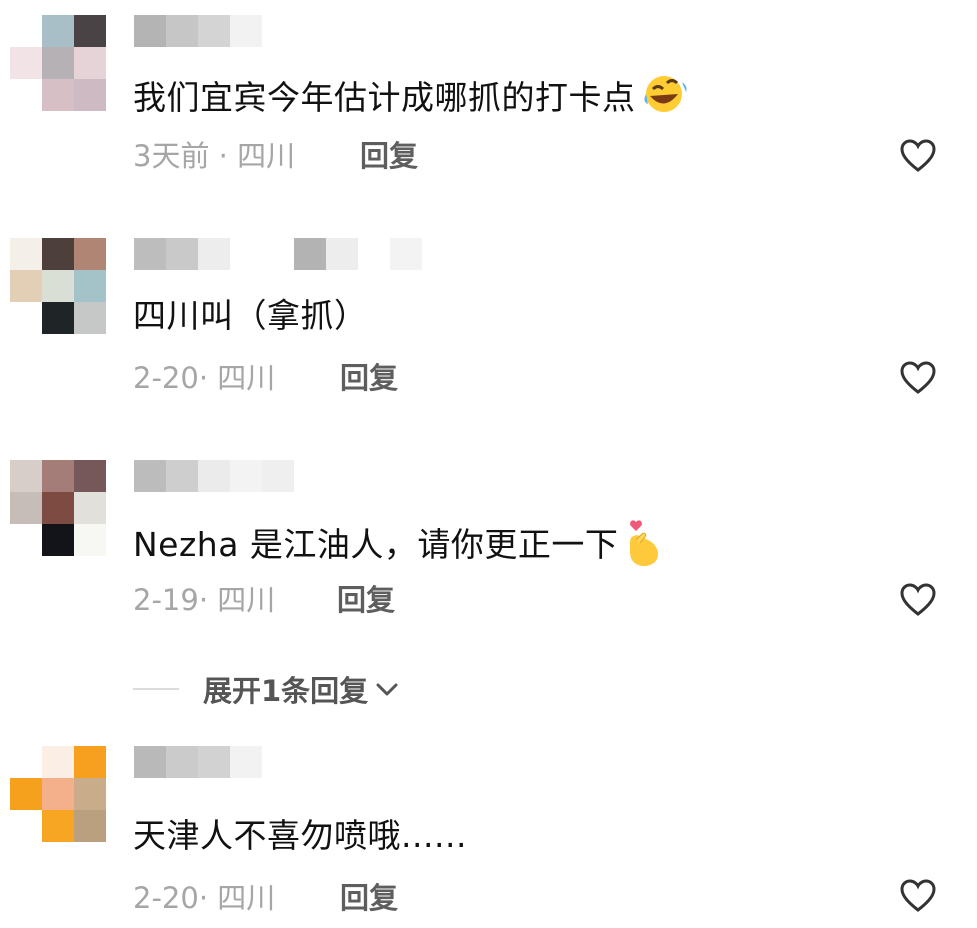 The height and width of the screenshot is (928, 977). I want to click on divider-line, so click(156, 689).